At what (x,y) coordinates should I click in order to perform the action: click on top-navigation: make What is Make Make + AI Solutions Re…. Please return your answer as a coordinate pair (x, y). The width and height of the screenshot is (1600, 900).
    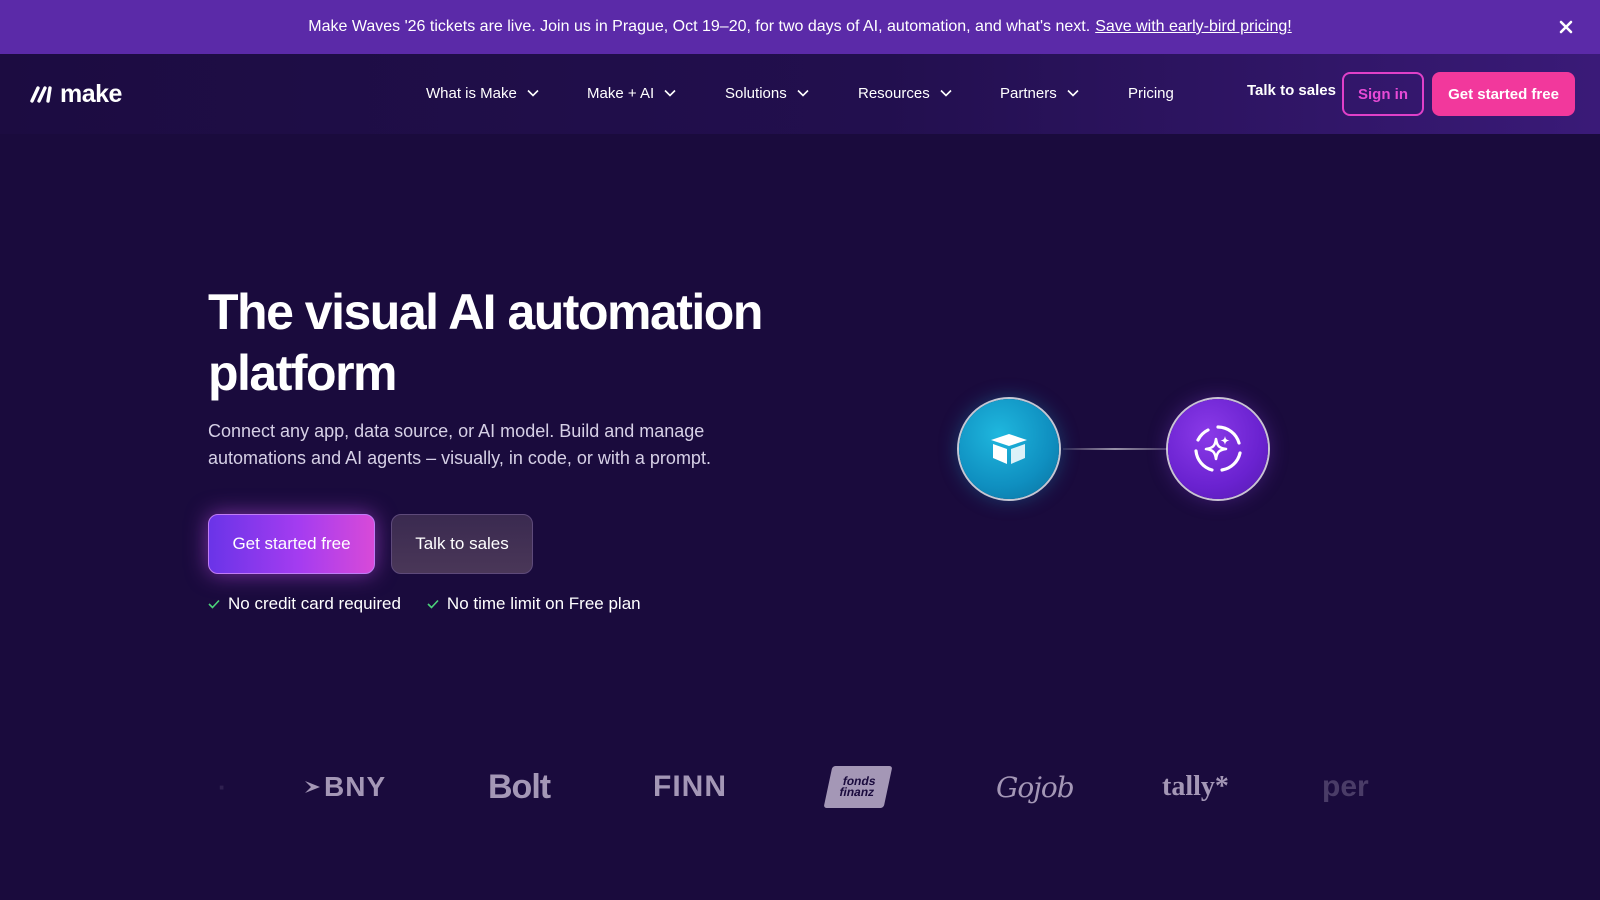
    Looking at the image, I should click on (800, 94).